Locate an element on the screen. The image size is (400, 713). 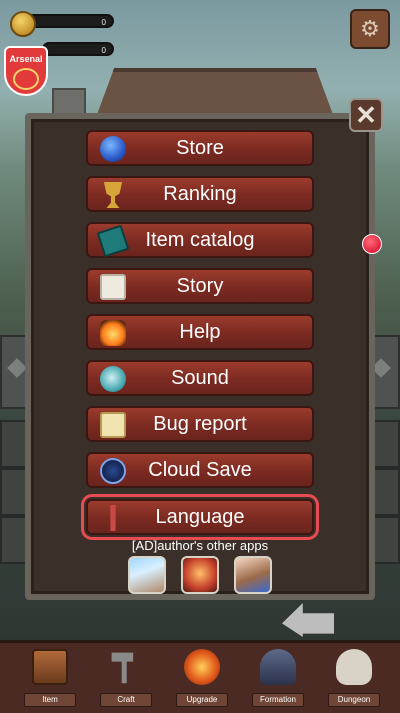
tab-item: Item is located at coordinates (50, 678).